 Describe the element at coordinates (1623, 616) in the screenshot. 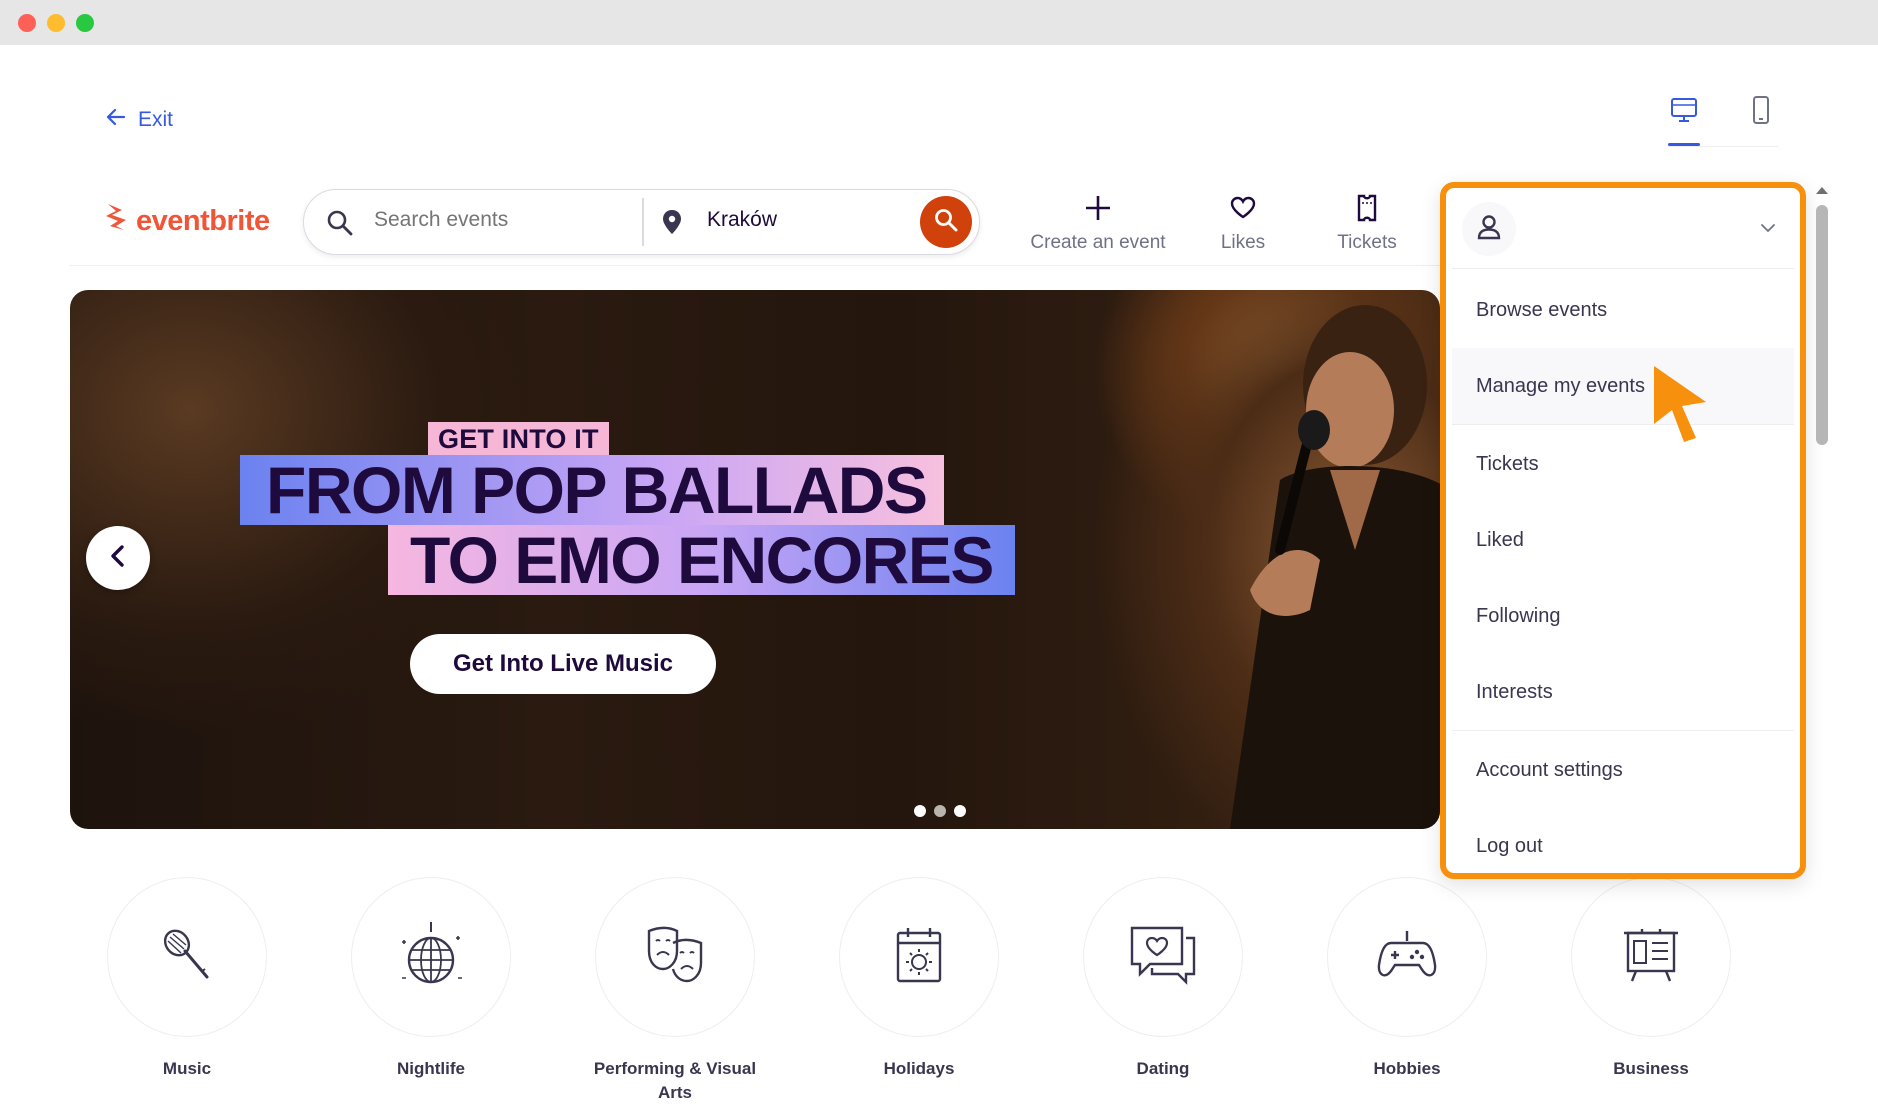

I see `menu-item-following: Following` at that location.